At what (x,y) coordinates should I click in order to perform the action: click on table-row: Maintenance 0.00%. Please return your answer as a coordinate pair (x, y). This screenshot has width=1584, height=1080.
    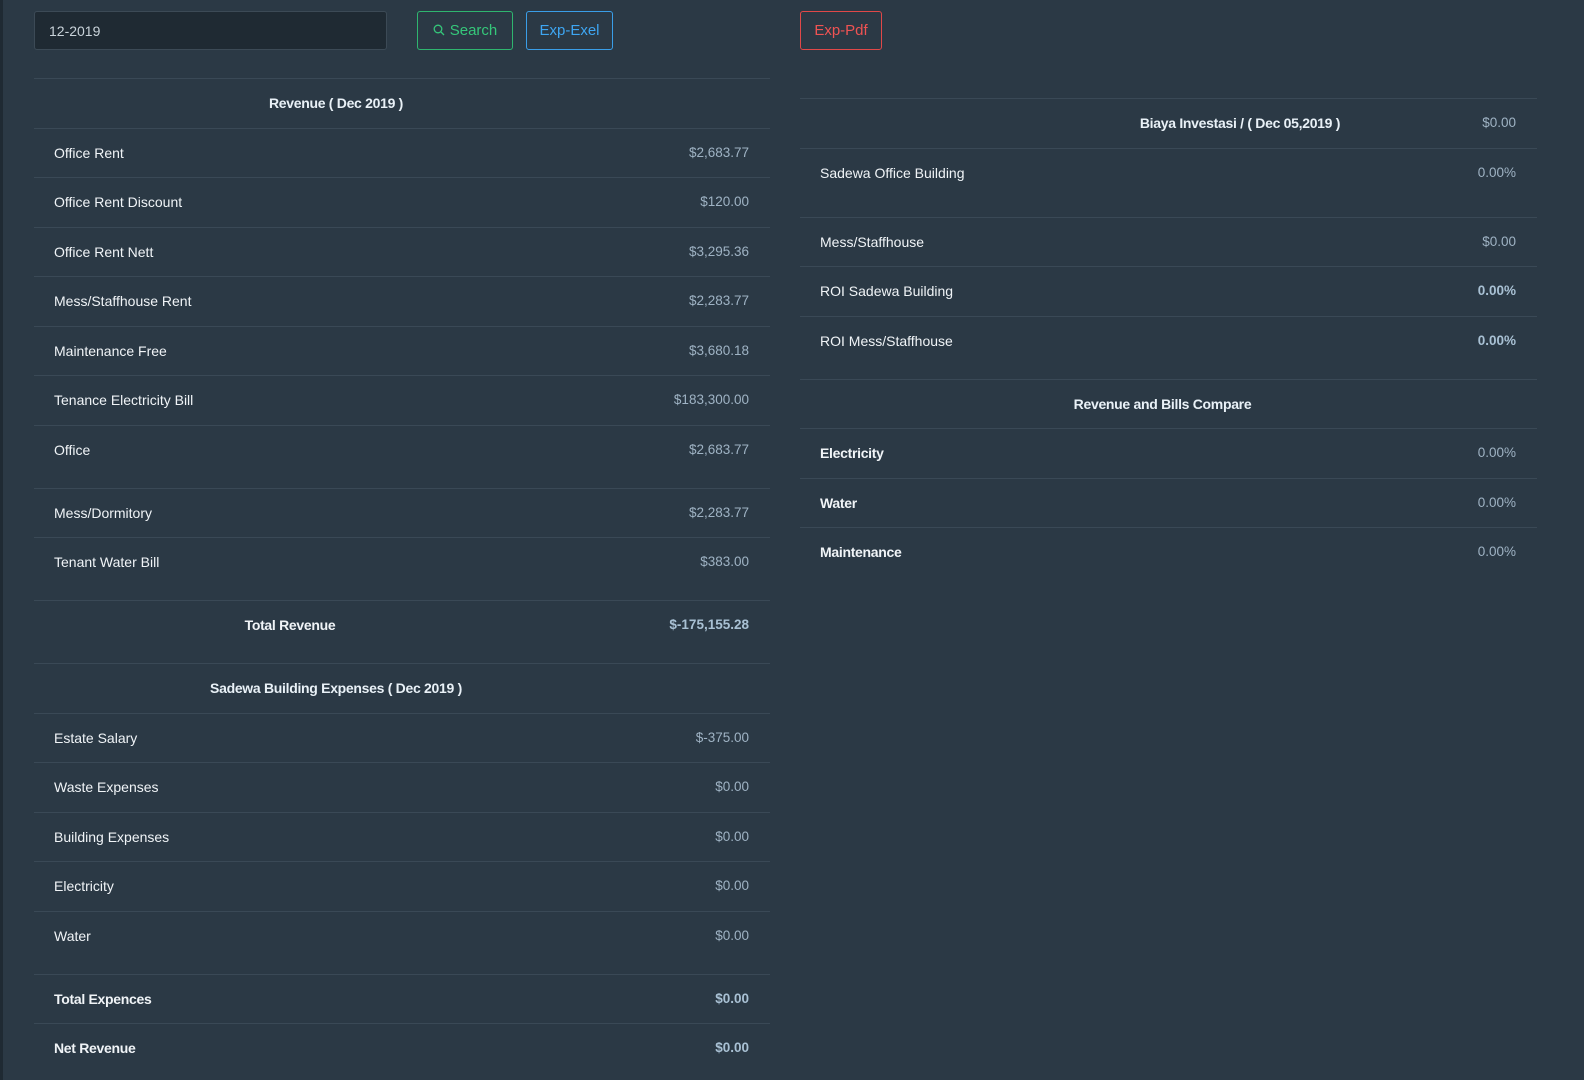
    Looking at the image, I should click on (1168, 552).